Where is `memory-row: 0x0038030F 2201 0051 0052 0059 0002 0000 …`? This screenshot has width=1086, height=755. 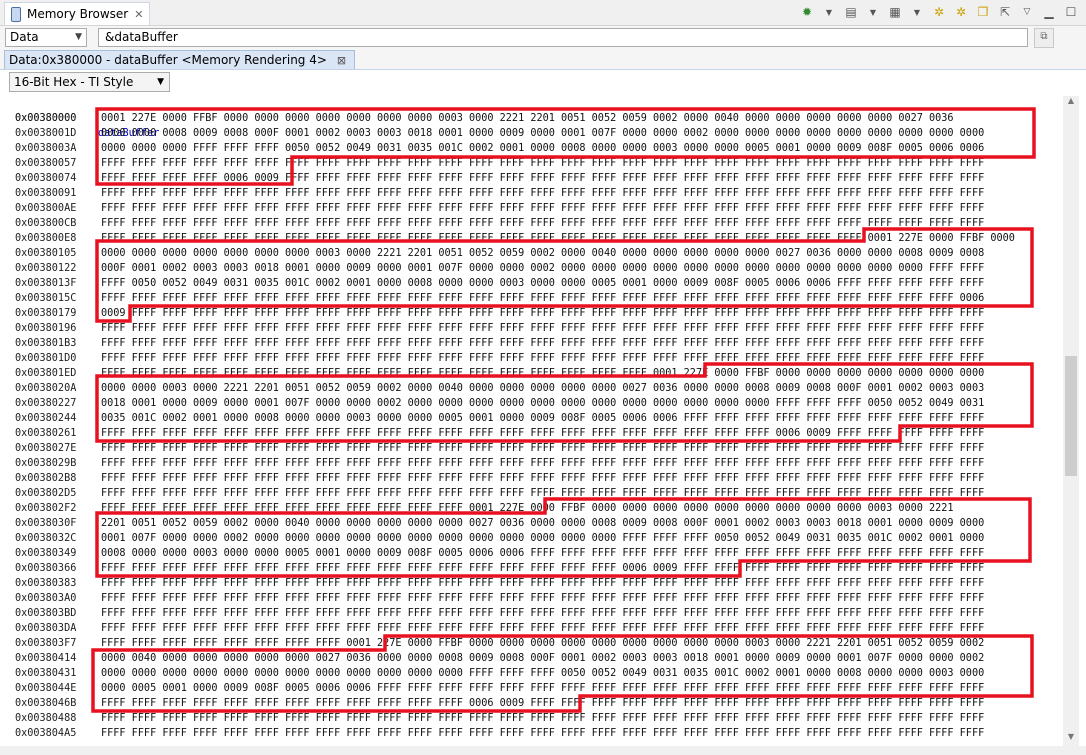
memory-row: 0x0038030F 2201 0051 0052 0059 0002 0000 … is located at coordinates (530, 523).